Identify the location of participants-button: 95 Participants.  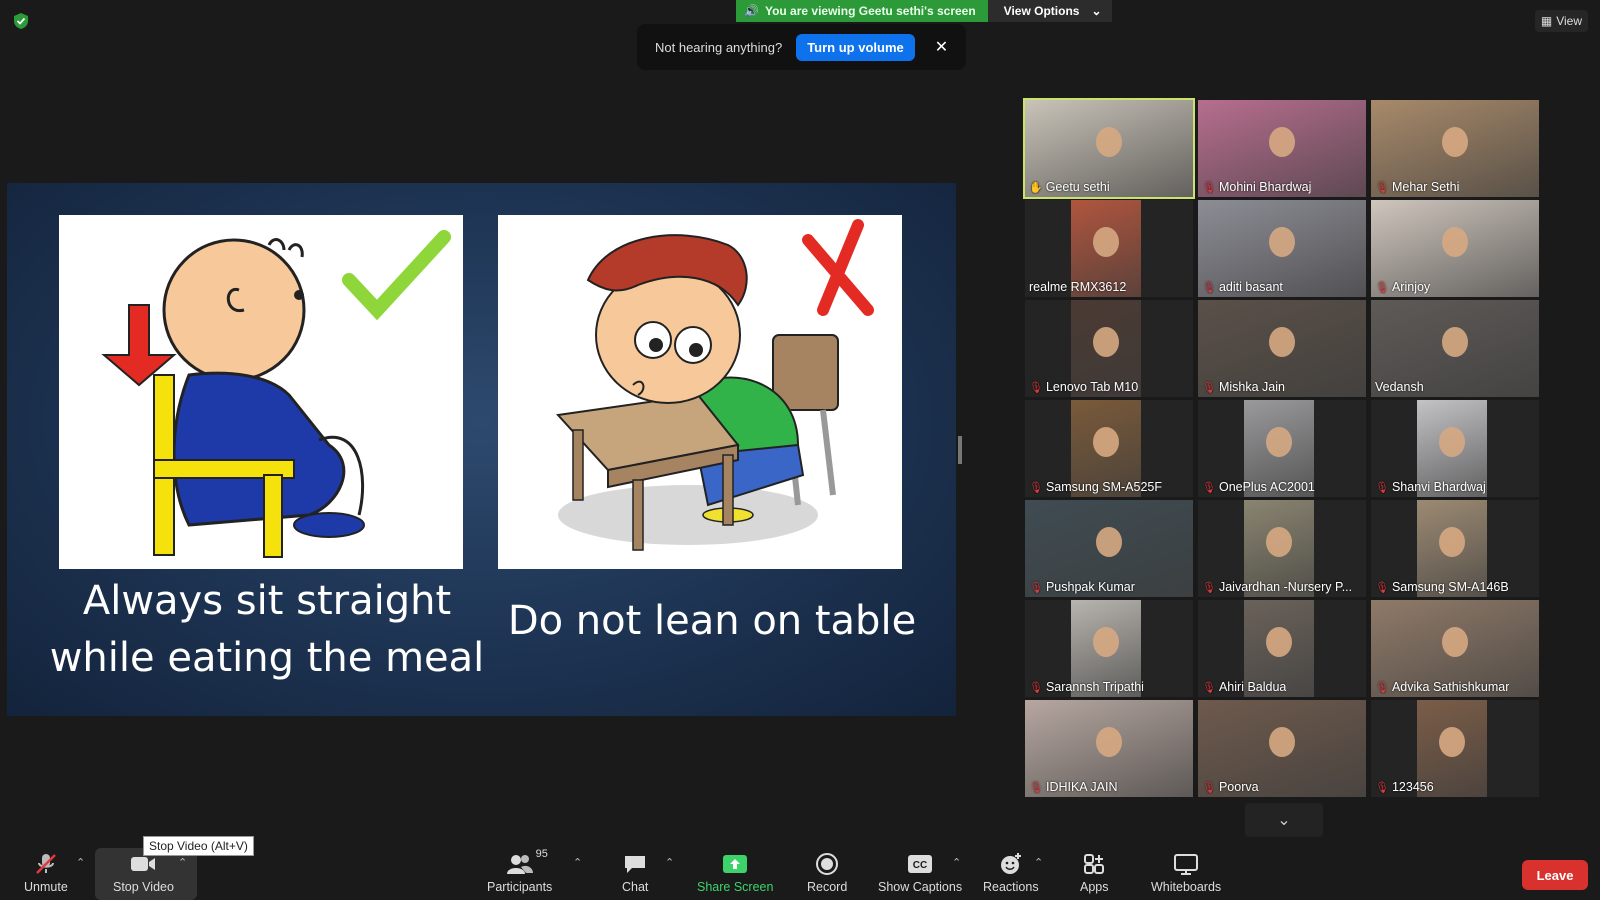
(520, 871).